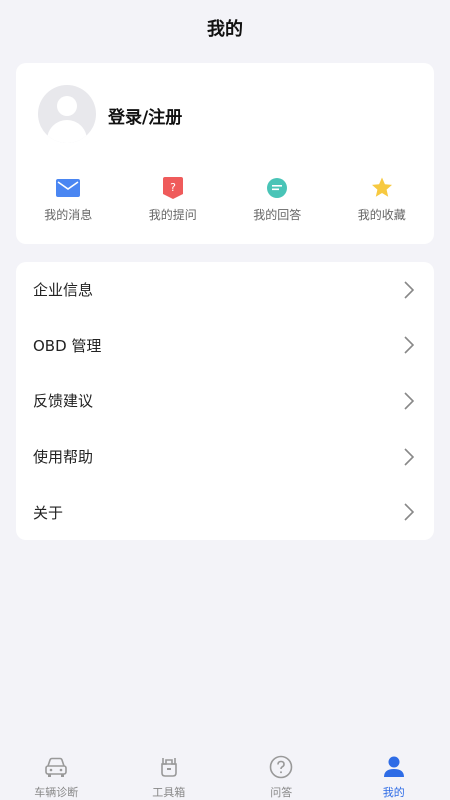 The height and width of the screenshot is (800, 450). I want to click on quick-actions: 我的消息 ? 我的提问 我的回答 我的收藏, so click(225, 199).